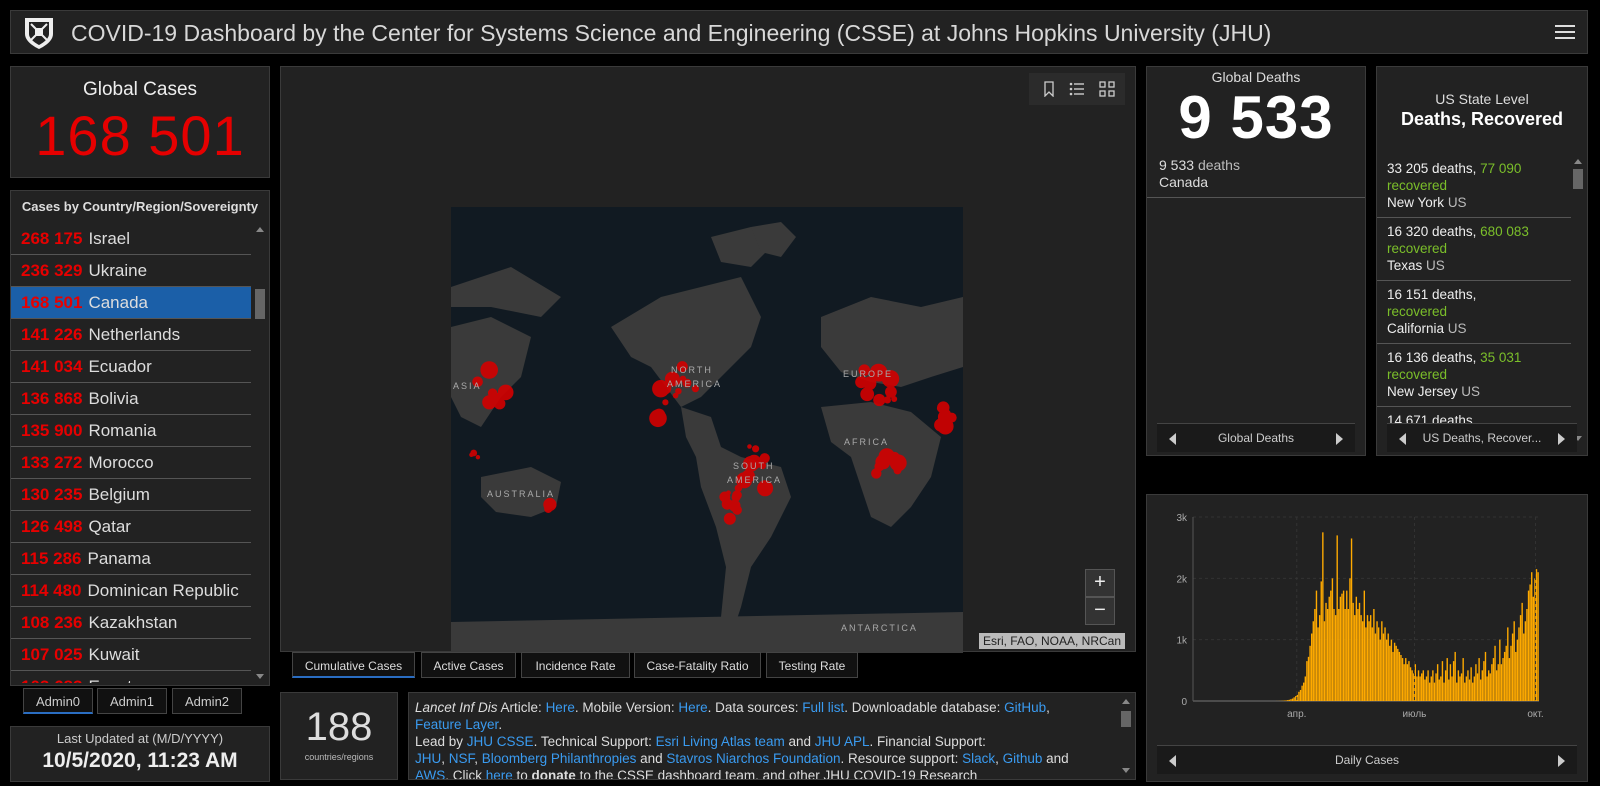  Describe the element at coordinates (575, 665) in the screenshot. I see `tab-incidence-rate: Incidence Rate` at that location.